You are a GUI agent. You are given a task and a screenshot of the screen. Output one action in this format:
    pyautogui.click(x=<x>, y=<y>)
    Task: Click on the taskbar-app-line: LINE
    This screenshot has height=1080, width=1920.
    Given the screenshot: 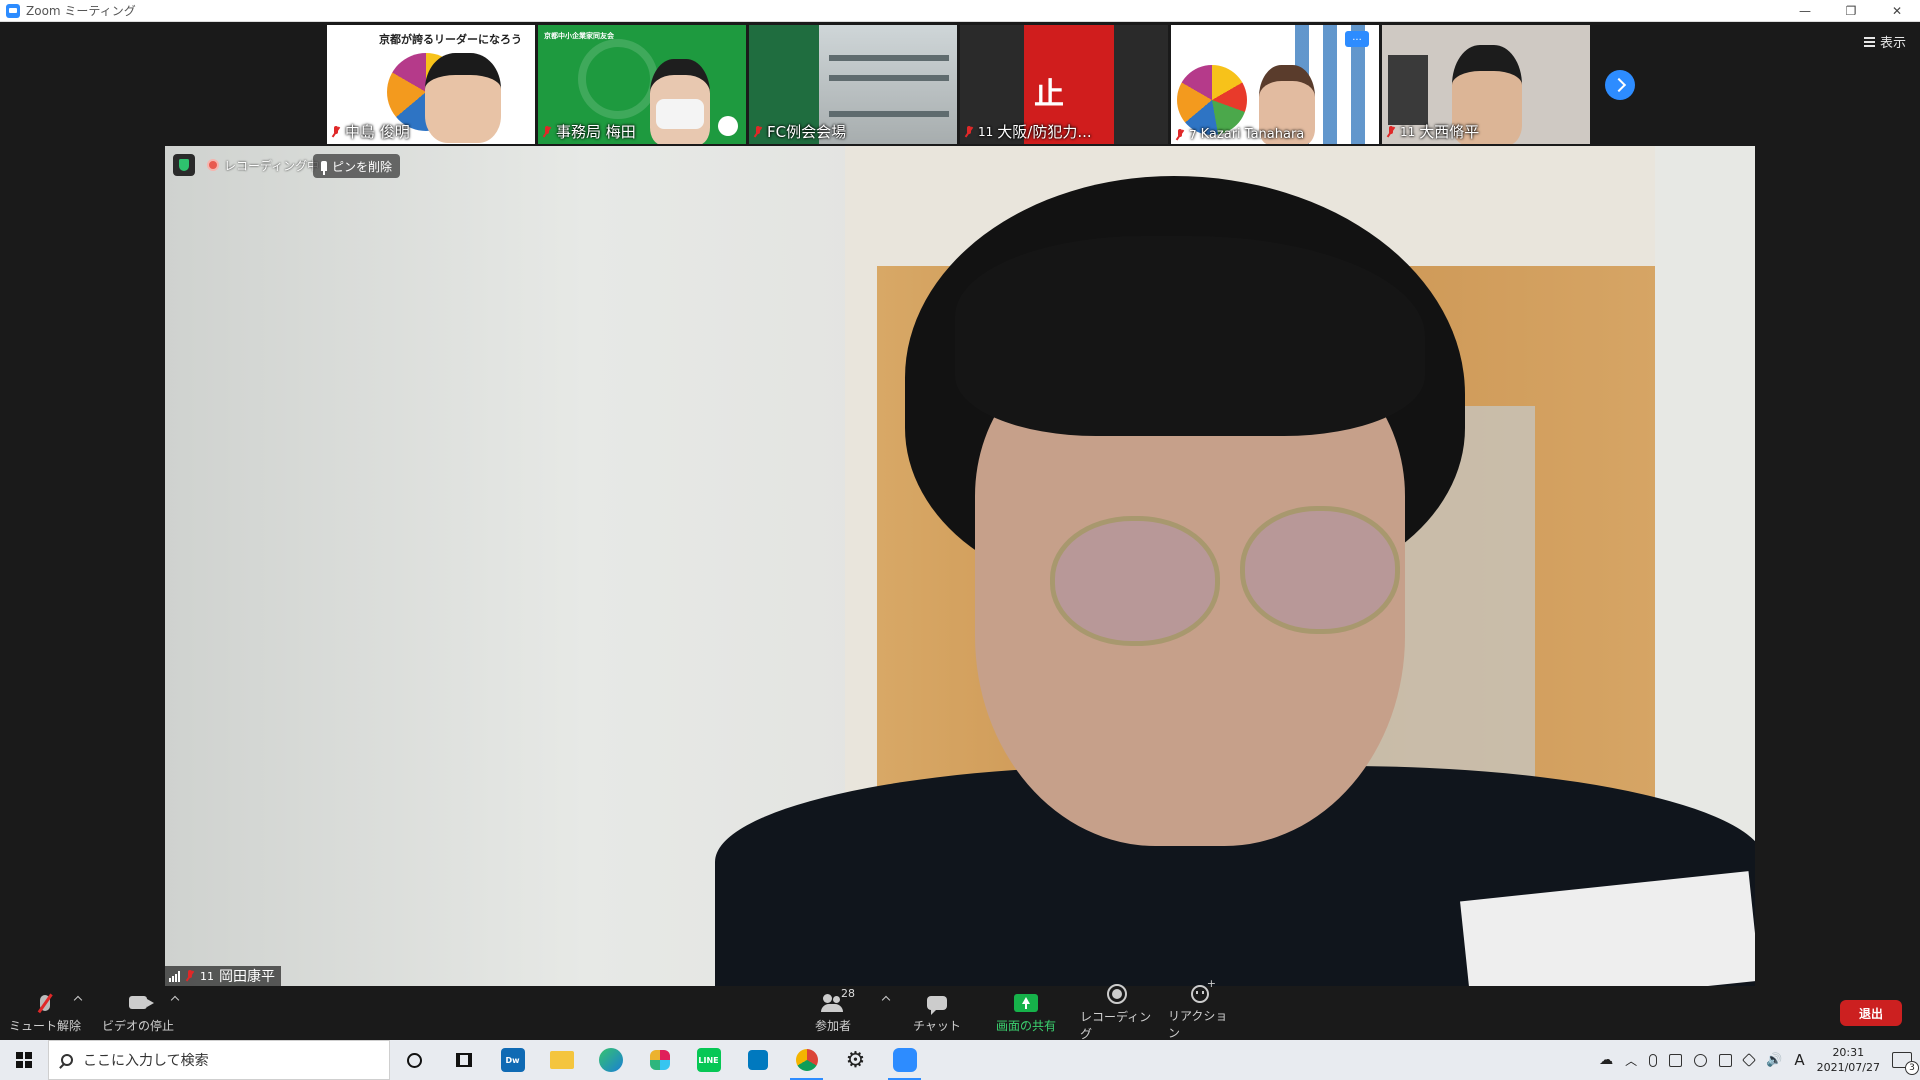 What is the action you would take?
    pyautogui.click(x=708, y=1060)
    